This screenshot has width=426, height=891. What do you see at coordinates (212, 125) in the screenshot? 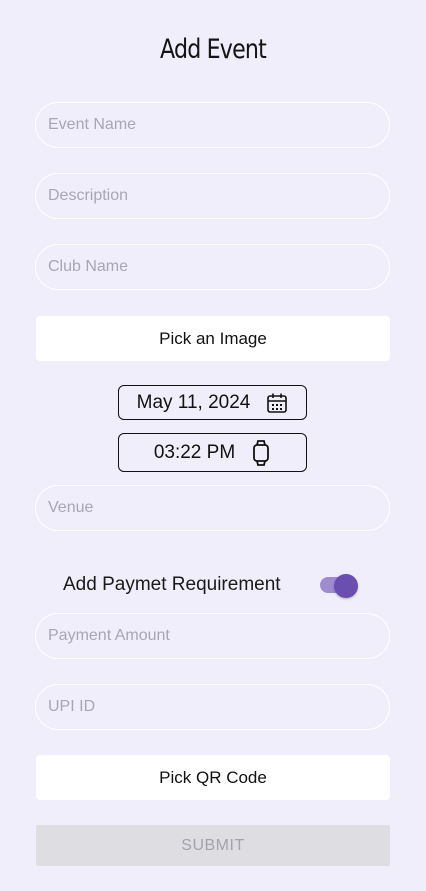
I see `event-name-input` at bounding box center [212, 125].